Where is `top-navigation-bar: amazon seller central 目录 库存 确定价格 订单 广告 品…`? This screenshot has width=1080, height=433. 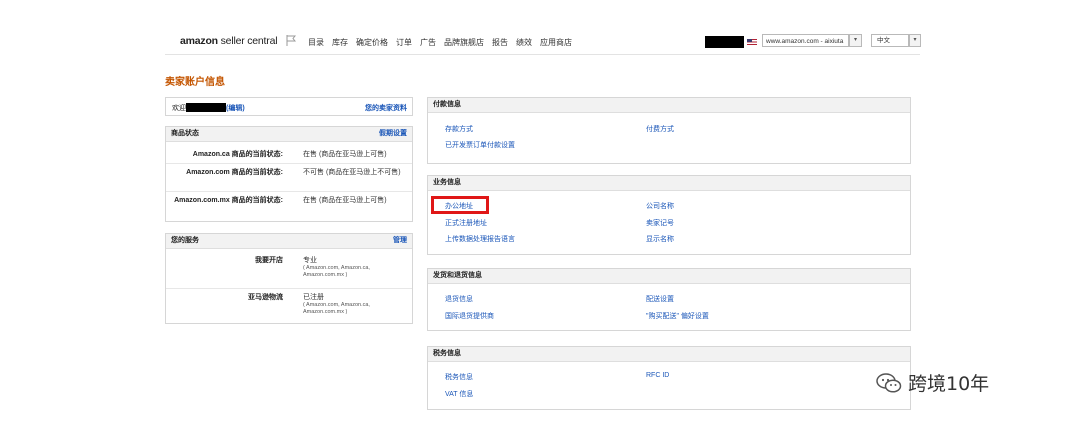 top-navigation-bar: amazon seller central 目录 库存 确定价格 订单 广告 品… is located at coordinates (543, 41).